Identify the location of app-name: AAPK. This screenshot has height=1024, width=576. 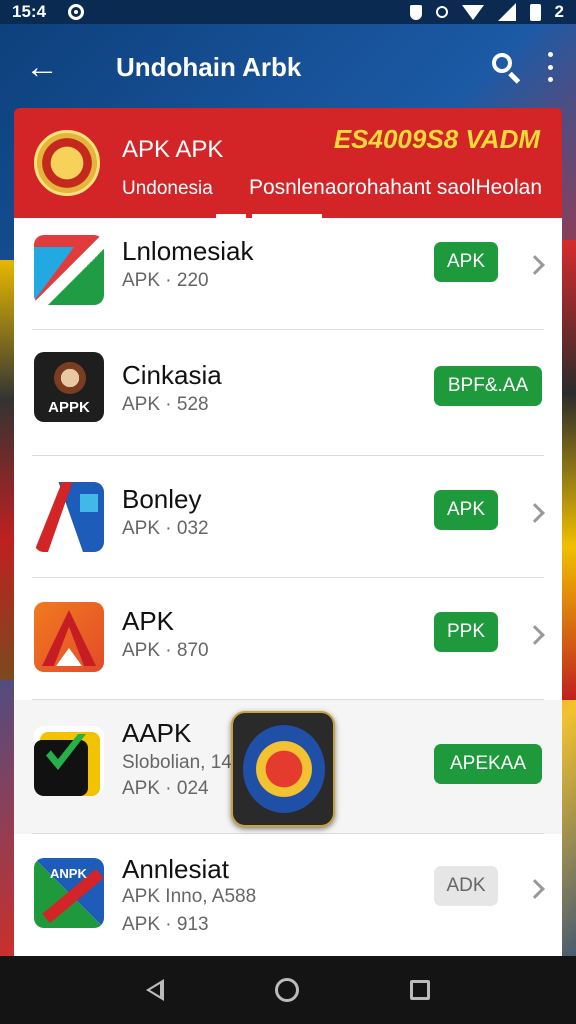
(157, 733).